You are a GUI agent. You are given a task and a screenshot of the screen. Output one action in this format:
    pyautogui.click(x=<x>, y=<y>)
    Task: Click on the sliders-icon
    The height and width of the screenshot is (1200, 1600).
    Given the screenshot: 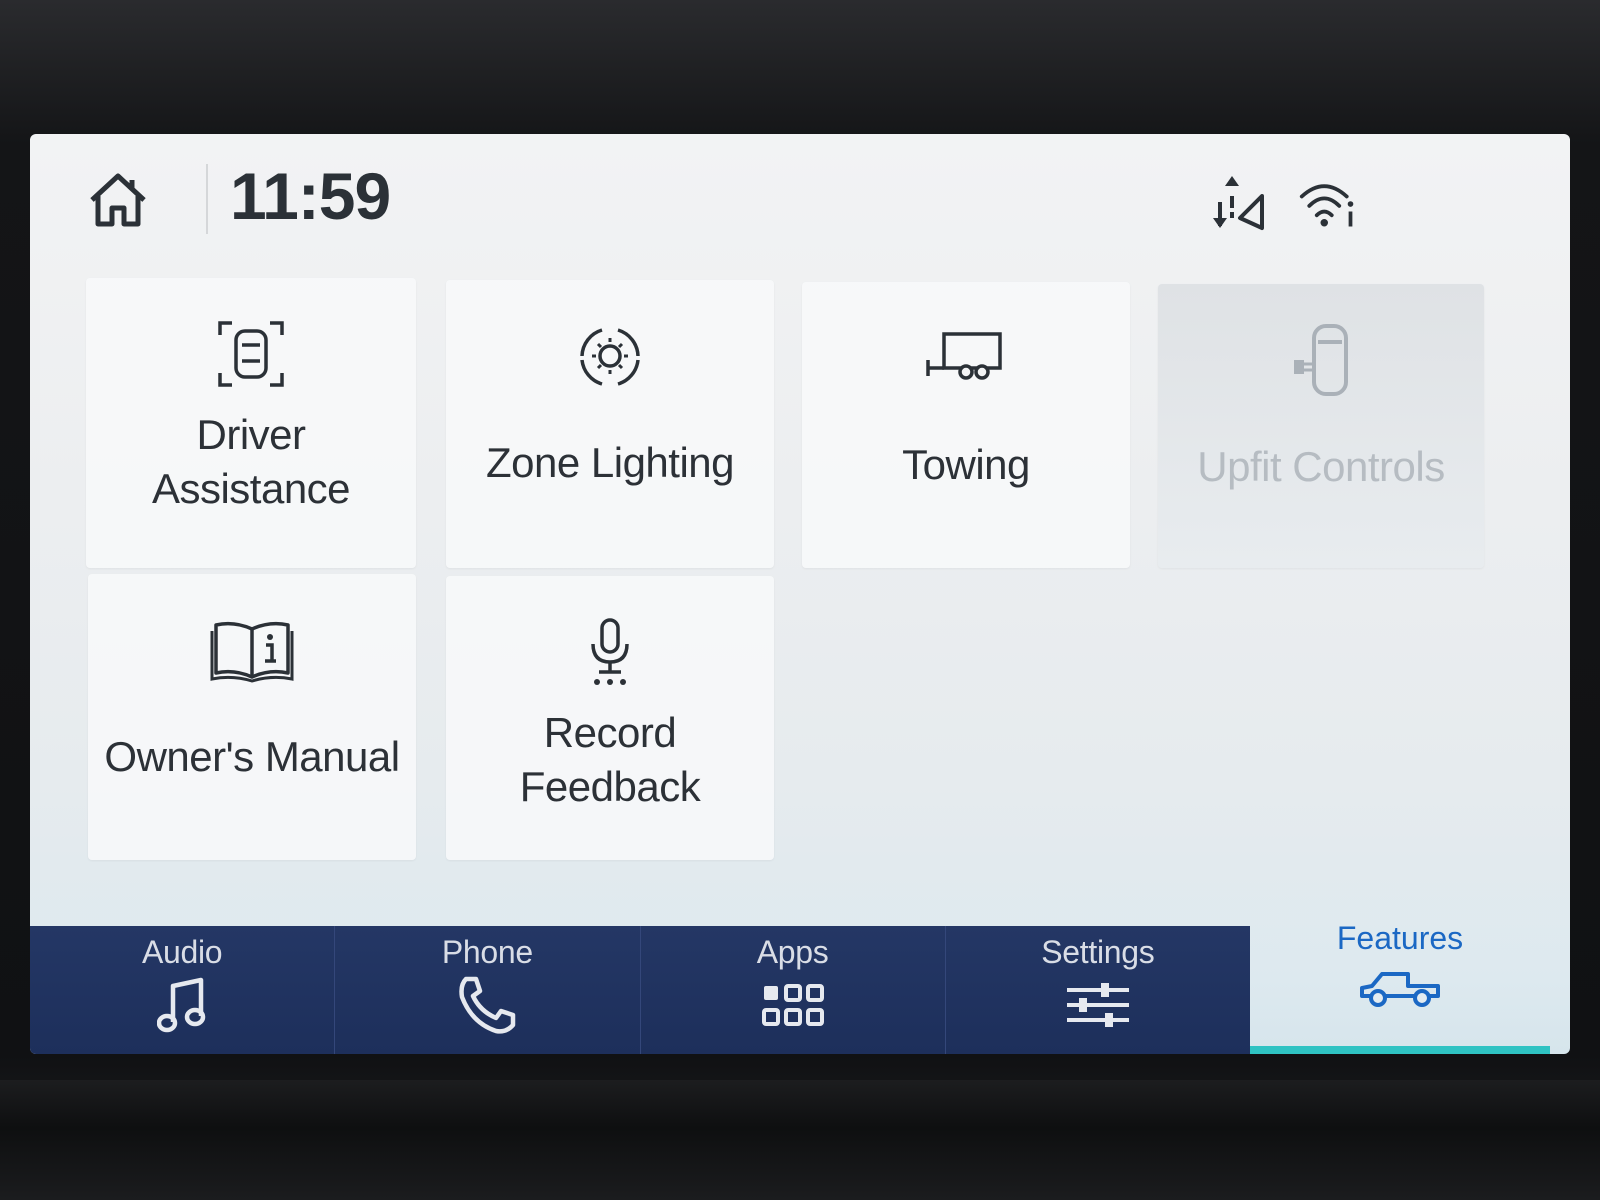 What is the action you would take?
    pyautogui.click(x=1098, y=1005)
    